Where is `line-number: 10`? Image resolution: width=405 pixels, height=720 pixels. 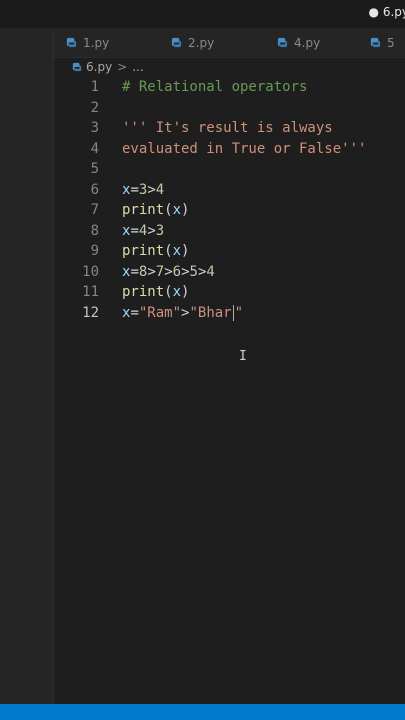
line-number: 10 is located at coordinates (90, 271).